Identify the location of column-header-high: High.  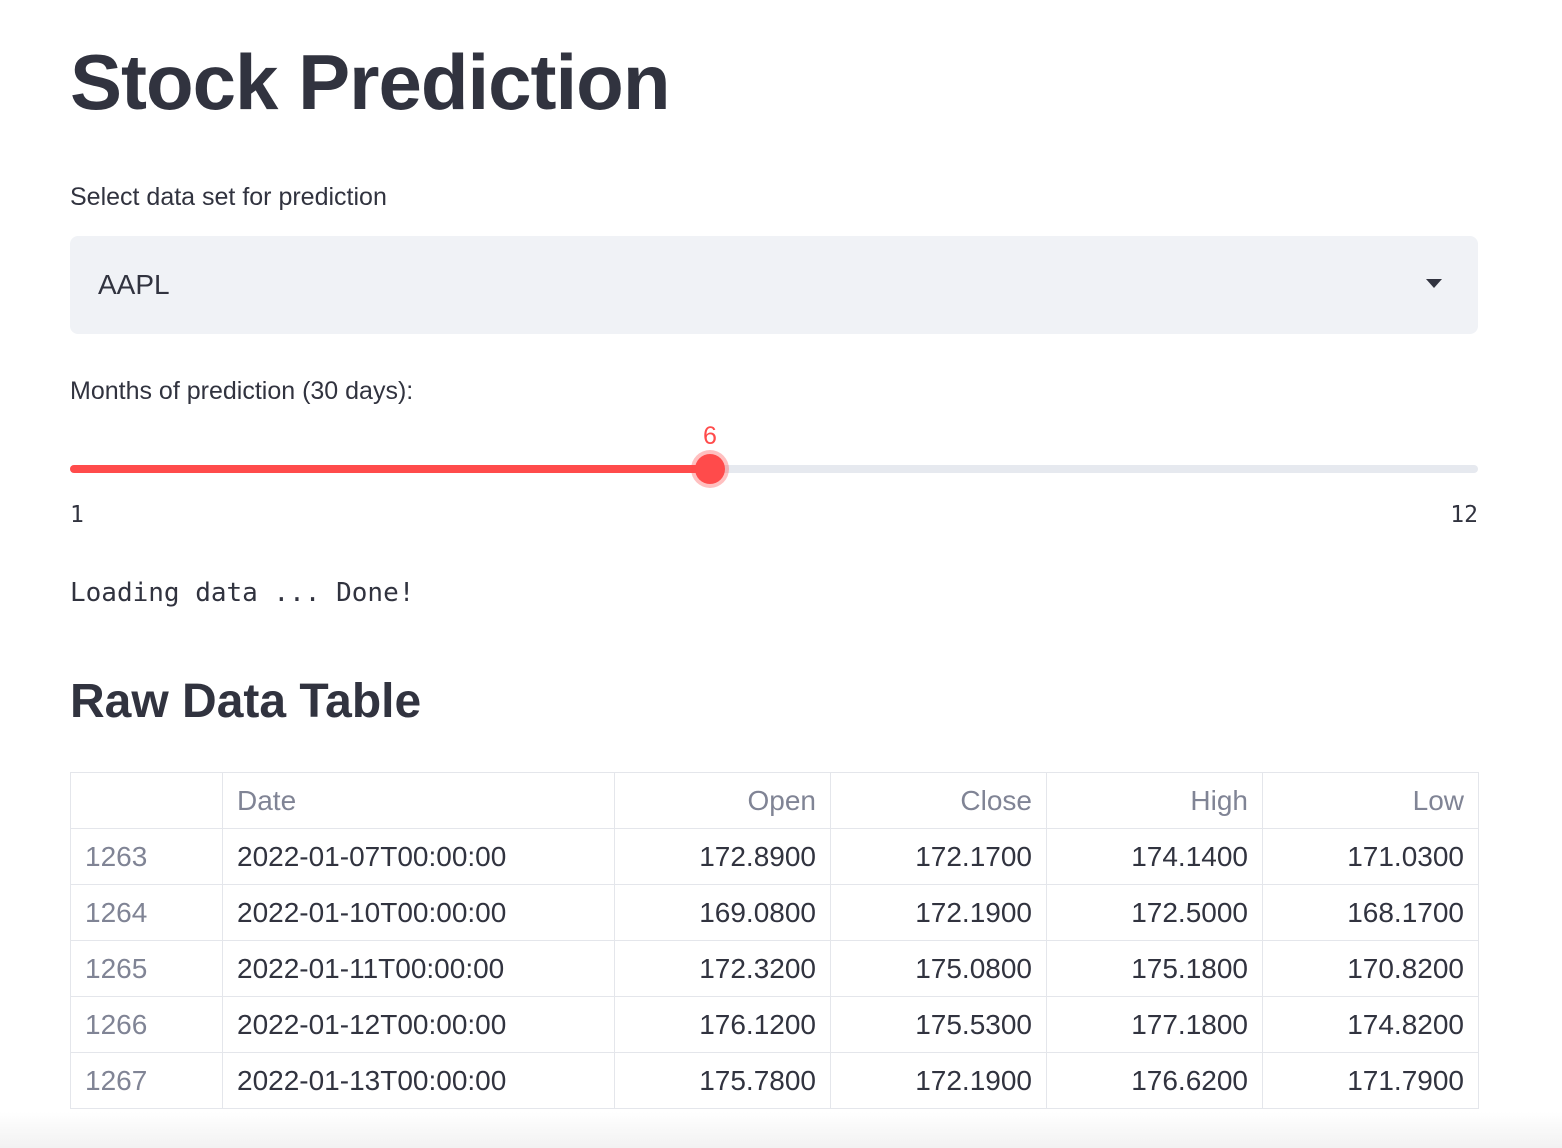
(1154, 800).